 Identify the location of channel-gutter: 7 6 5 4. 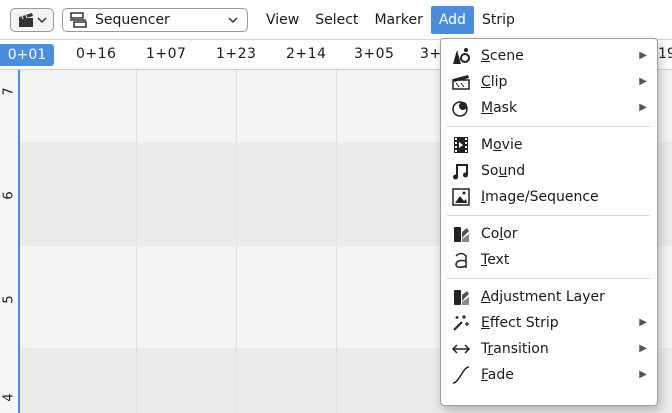
(9, 241).